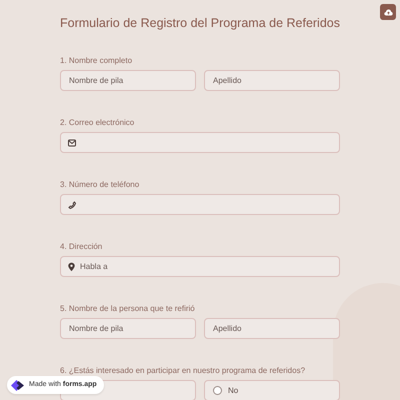  I want to click on option-label: No, so click(233, 390).